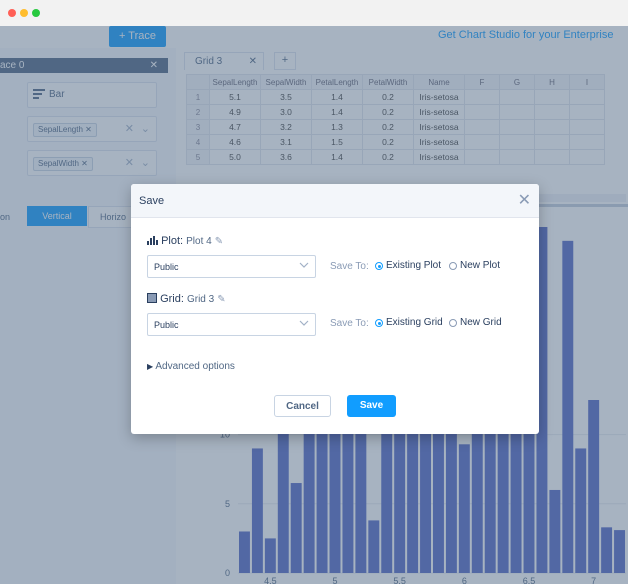 This screenshot has height=584, width=628. Describe the element at coordinates (349, 323) in the screenshot. I see `grid-save-to-label: Save To:` at that location.